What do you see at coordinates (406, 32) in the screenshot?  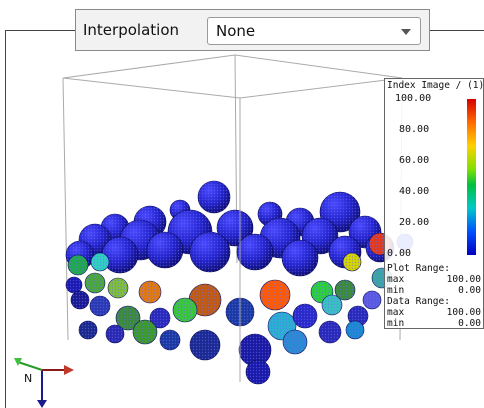 I see `chevron-down-icon` at bounding box center [406, 32].